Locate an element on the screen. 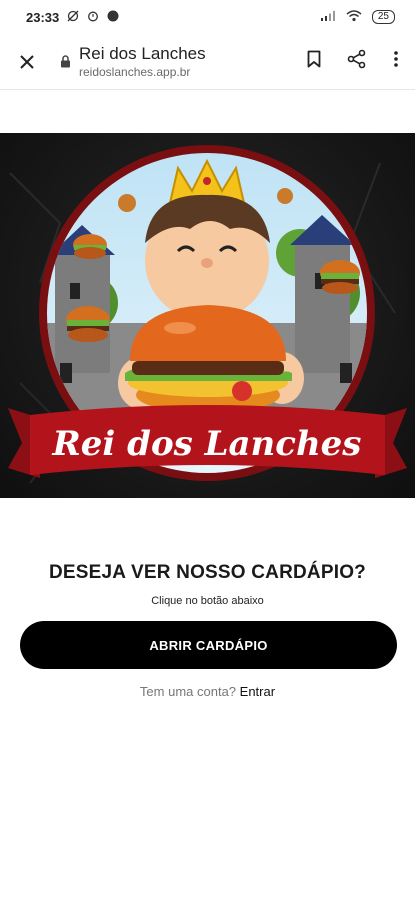  alarm-icon is located at coordinates (93, 17).